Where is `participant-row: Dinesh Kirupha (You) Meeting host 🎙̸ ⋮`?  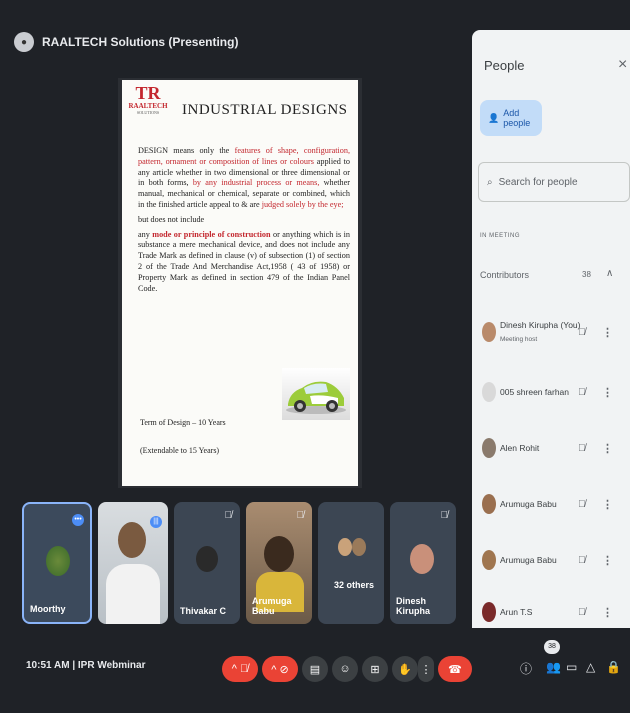
participant-row: Dinesh Kirupha (You) Meeting host 🎙̸ ⋮ is located at coordinates (551, 332).